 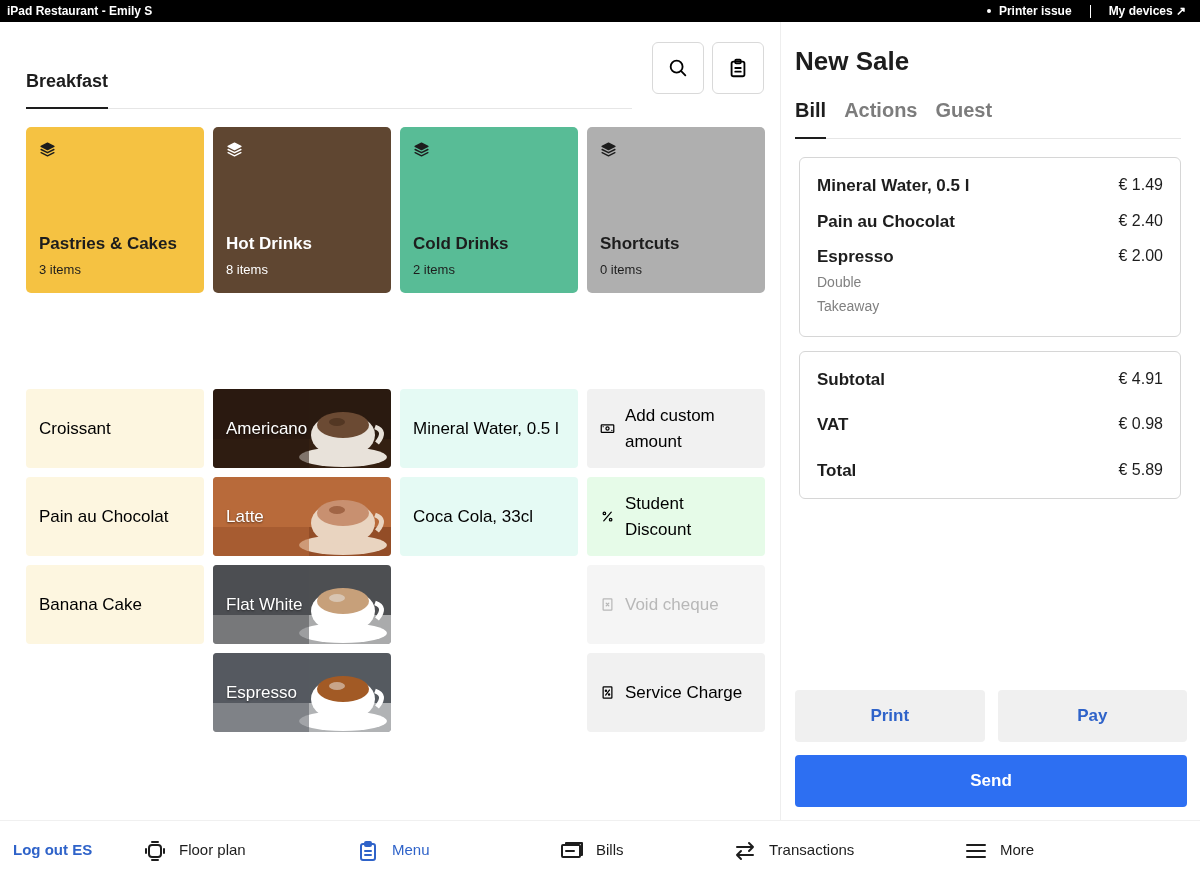 What do you see at coordinates (60, 269) in the screenshot?
I see `item-count: 3 items` at bounding box center [60, 269].